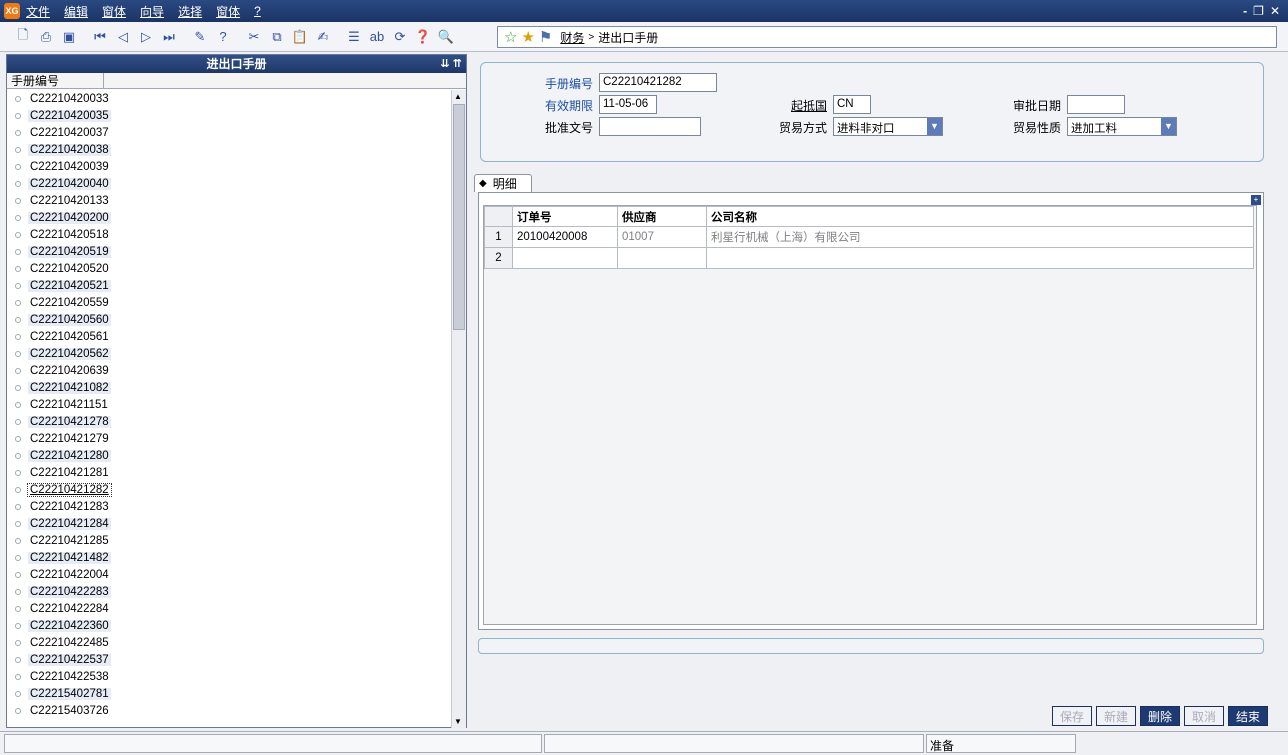  What do you see at coordinates (46, 37) in the screenshot?
I see `print-icon: ⎙` at bounding box center [46, 37].